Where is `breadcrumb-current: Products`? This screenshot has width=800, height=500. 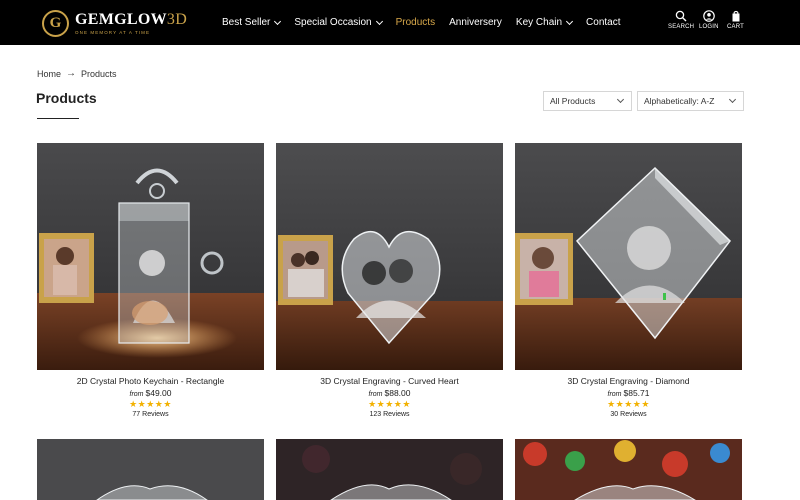 breadcrumb-current: Products is located at coordinates (99, 73).